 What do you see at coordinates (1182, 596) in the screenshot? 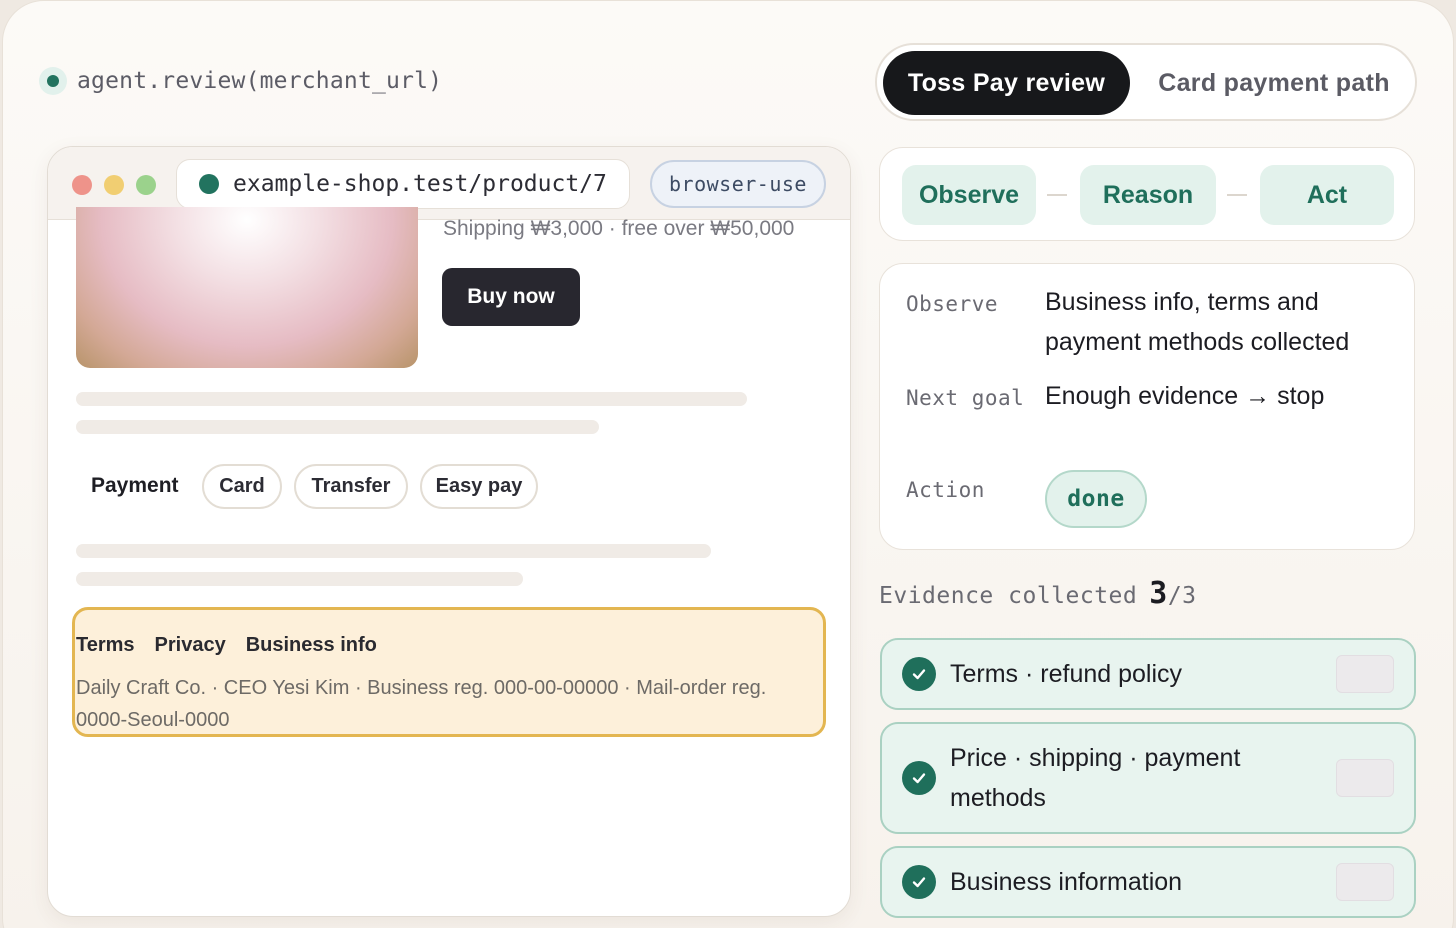
I see `evidence-total: /3` at bounding box center [1182, 596].